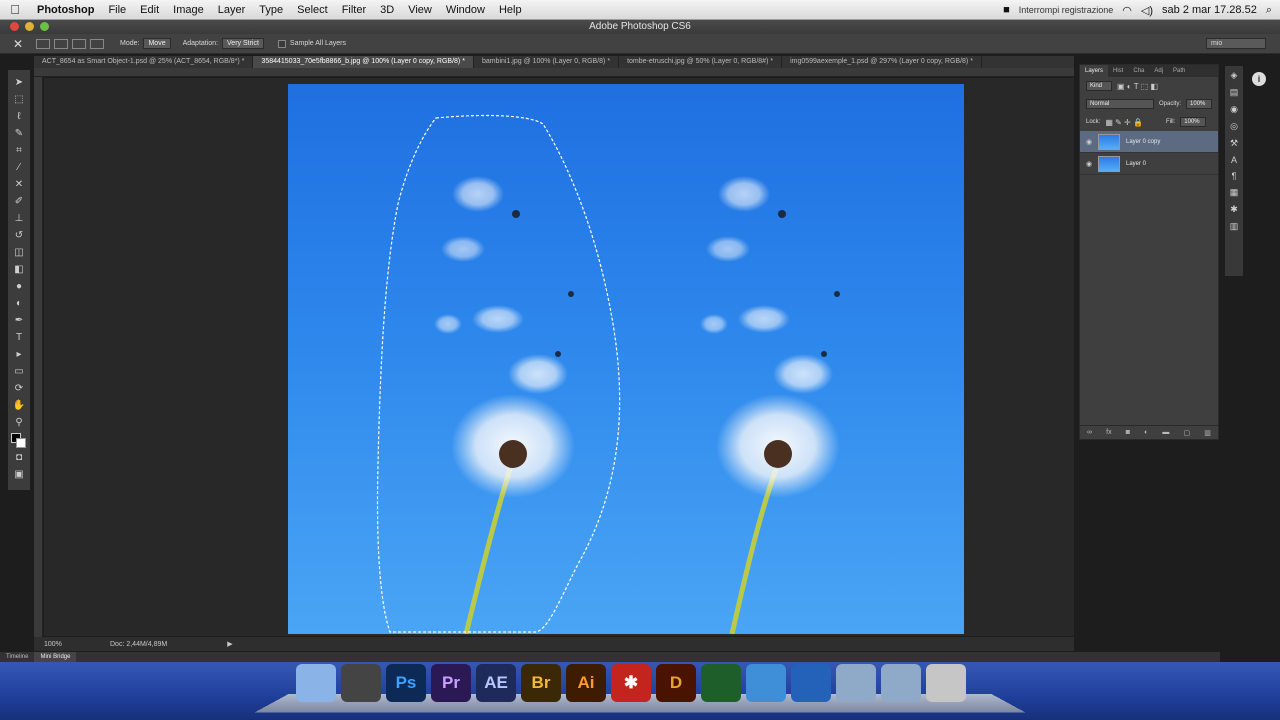  Describe the element at coordinates (387, 10) in the screenshot. I see `menu-3d: 3D` at that location.